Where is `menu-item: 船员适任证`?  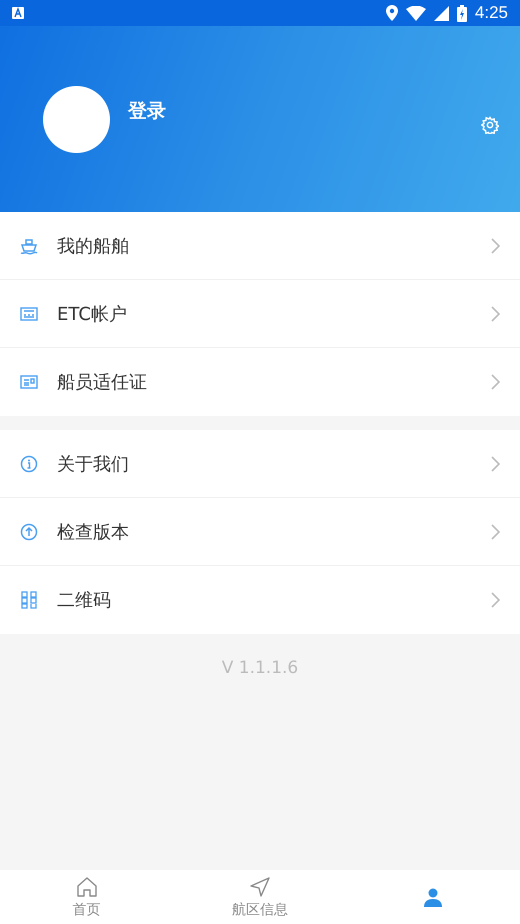
menu-item: 船员适任证 is located at coordinates (260, 382).